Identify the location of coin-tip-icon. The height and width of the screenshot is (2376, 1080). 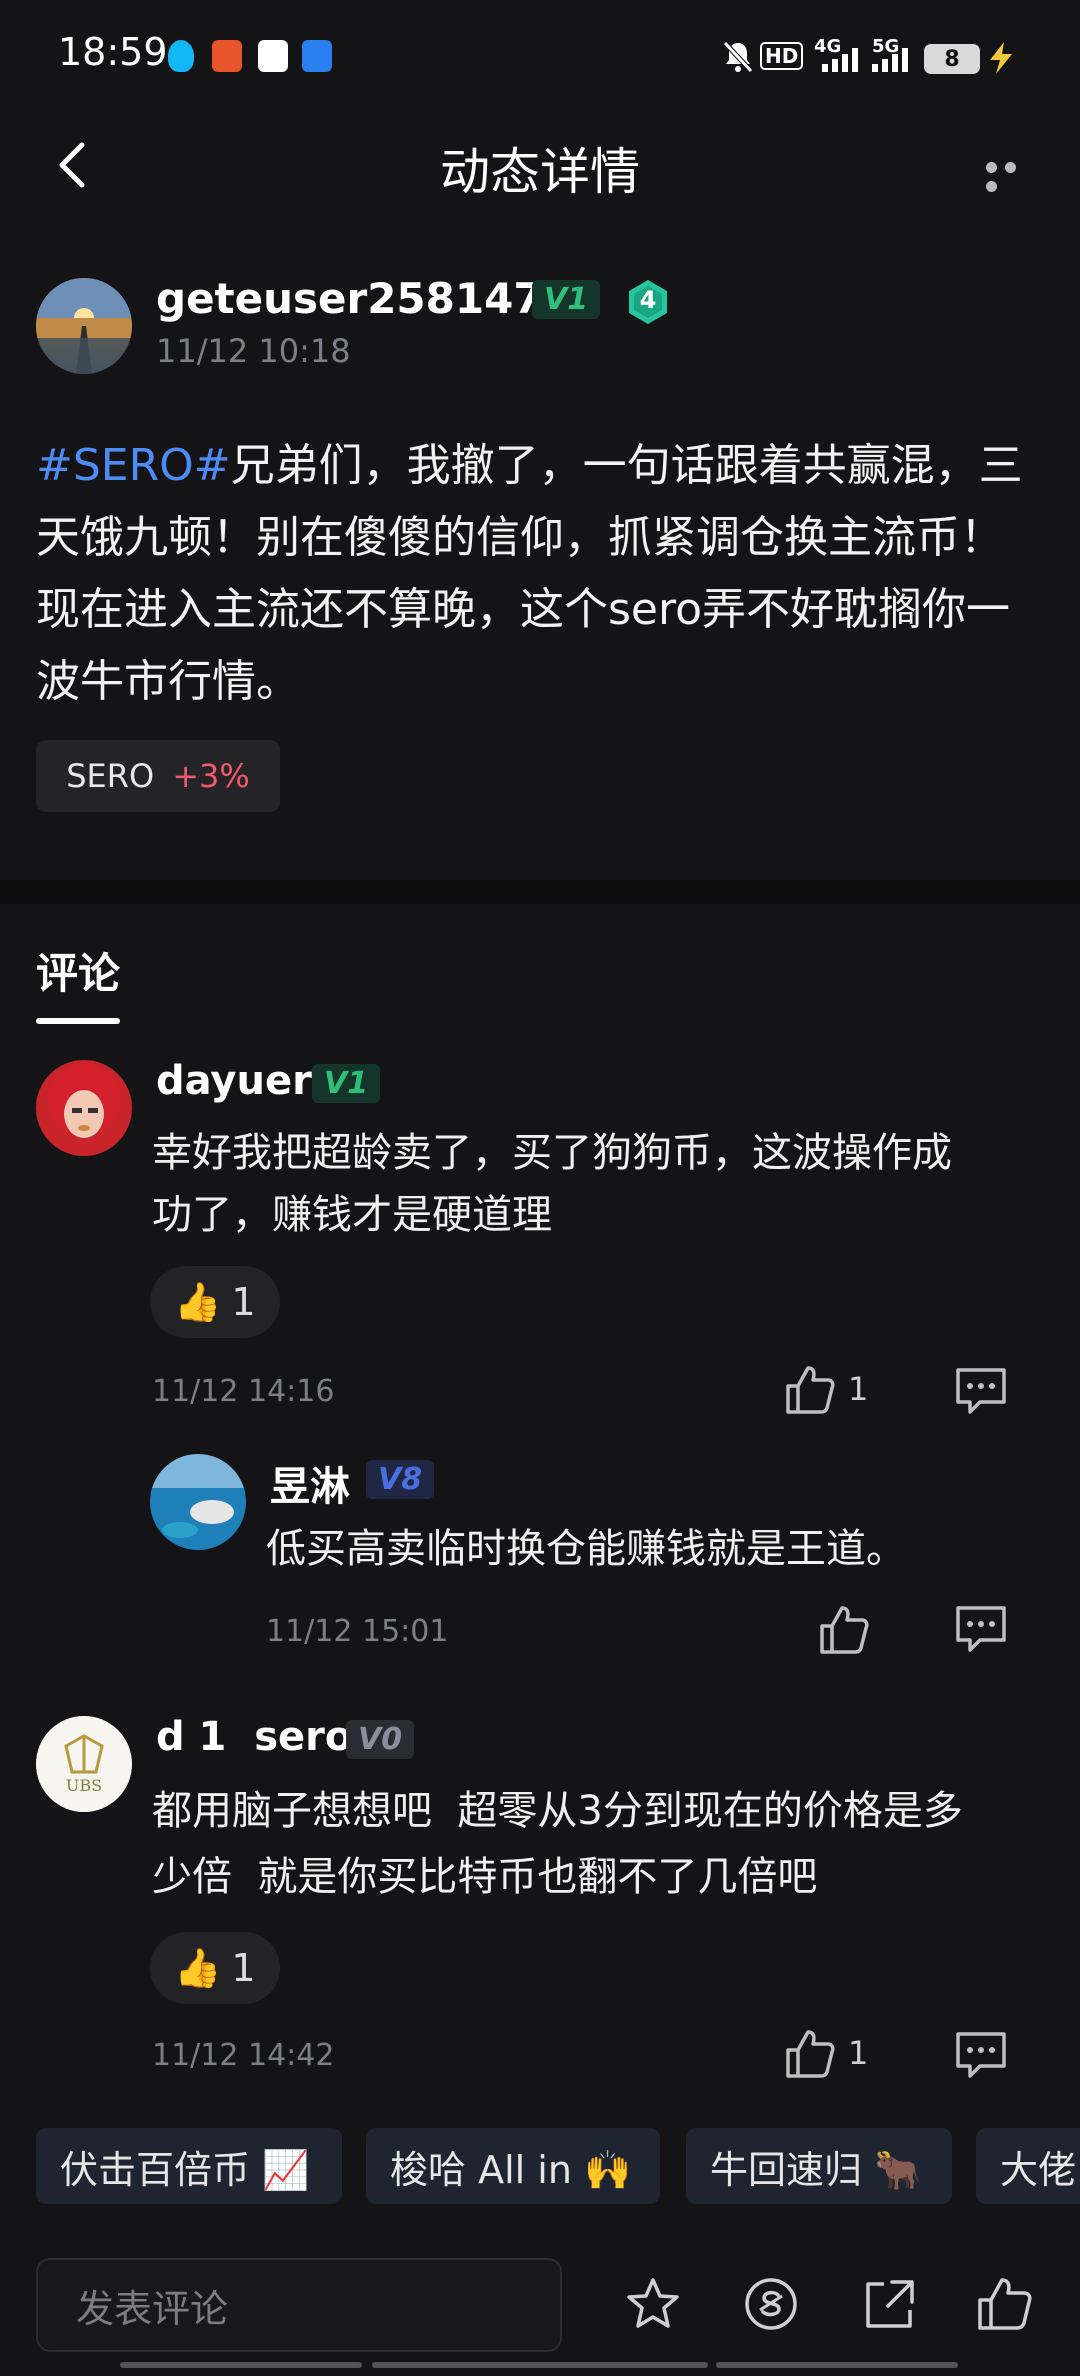
(771, 2304).